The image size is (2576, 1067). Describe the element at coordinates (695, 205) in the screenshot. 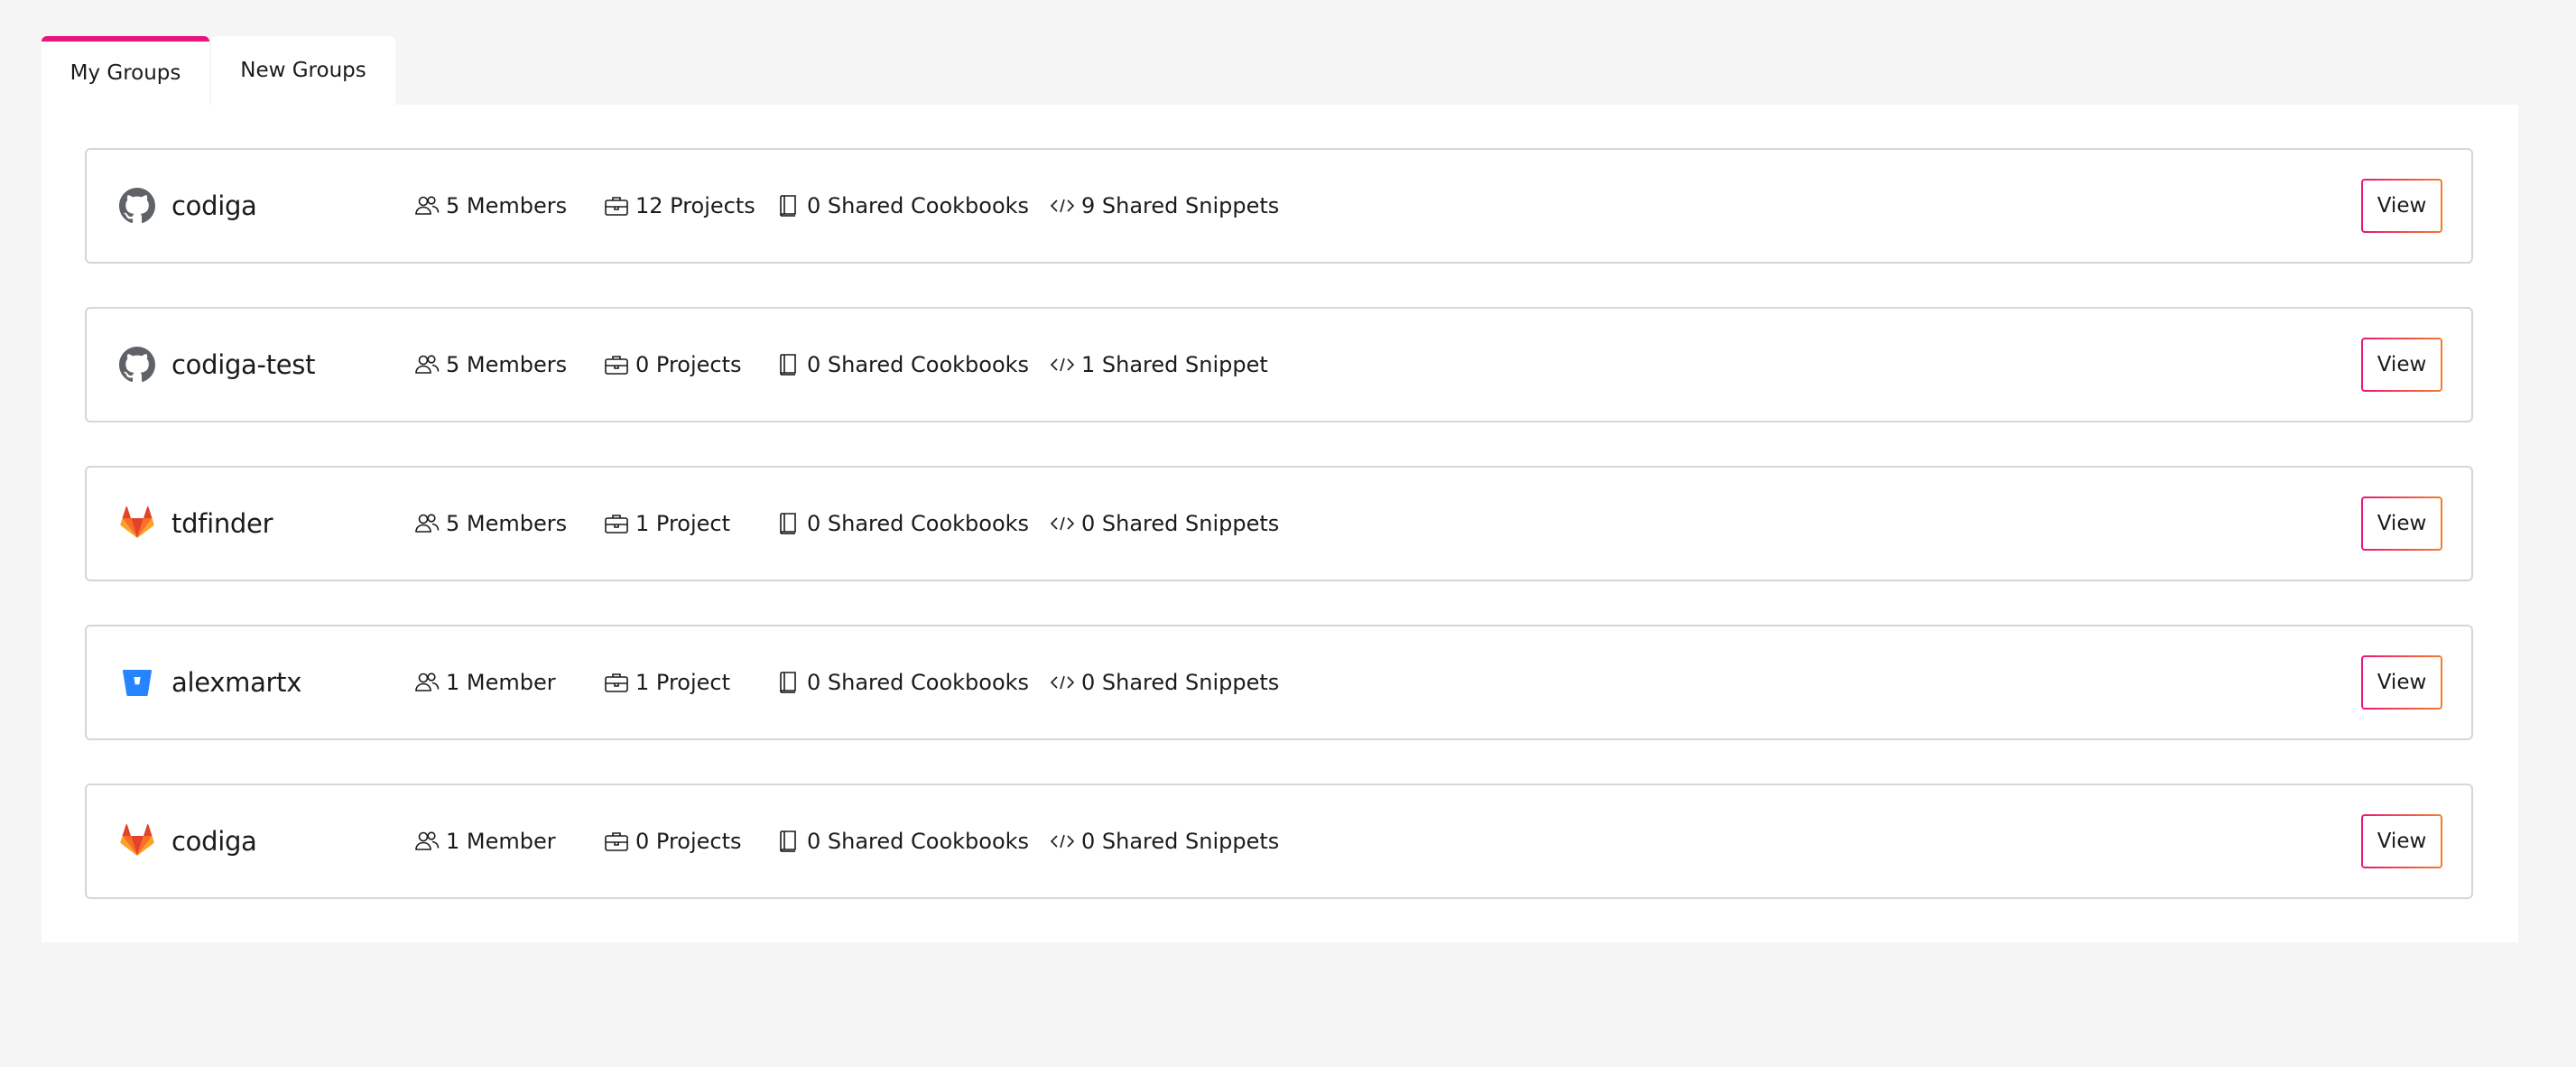

I see `projects-count: 12 Projects` at that location.